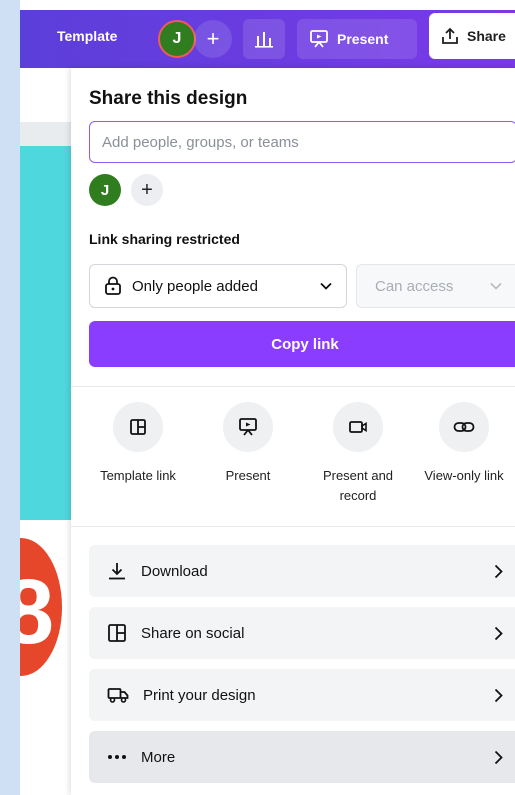  Describe the element at coordinates (138, 475) in the screenshot. I see `option-label: Template link` at that location.